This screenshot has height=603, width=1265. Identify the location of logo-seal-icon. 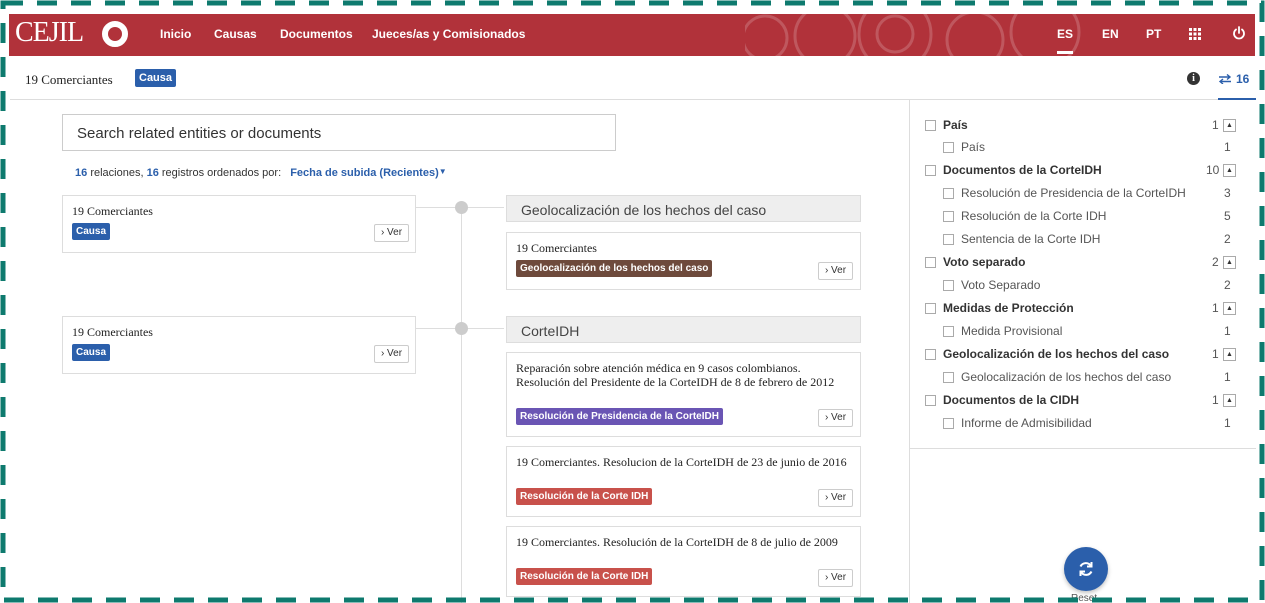
(115, 34).